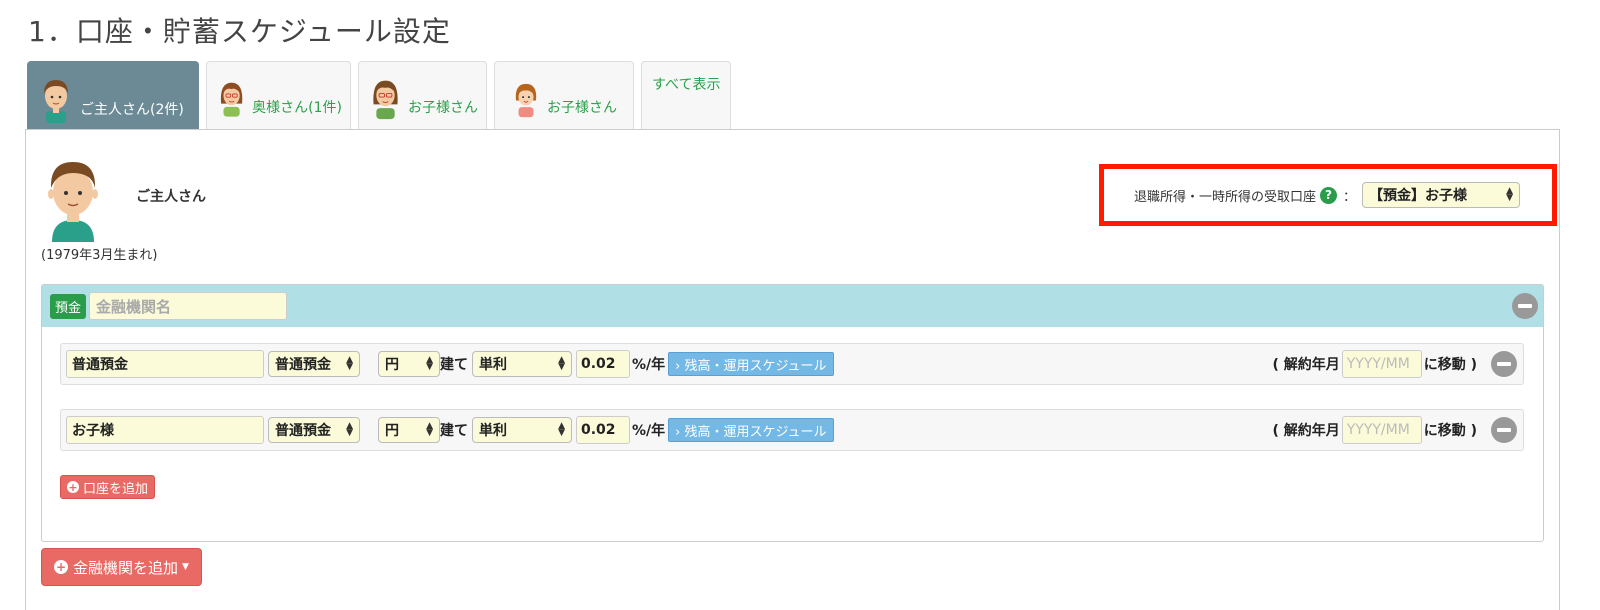 The width and height of the screenshot is (1600, 610). I want to click on add-bank-label: 金融機関を追加, so click(126, 567).